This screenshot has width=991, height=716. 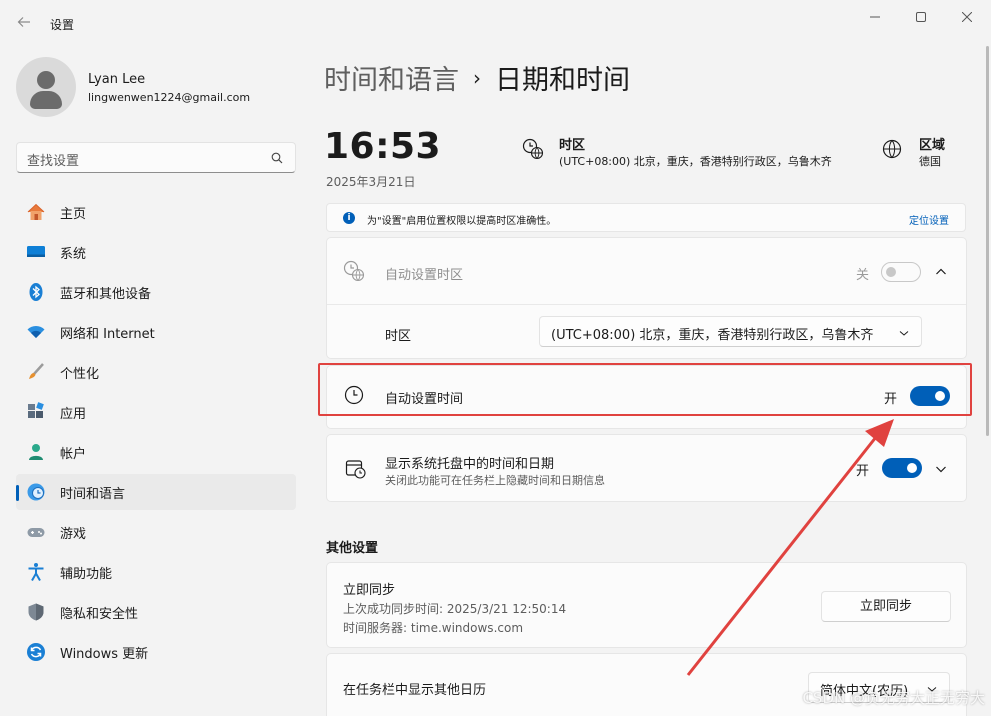 I want to click on annotation-arrow, so click(x=790, y=547).